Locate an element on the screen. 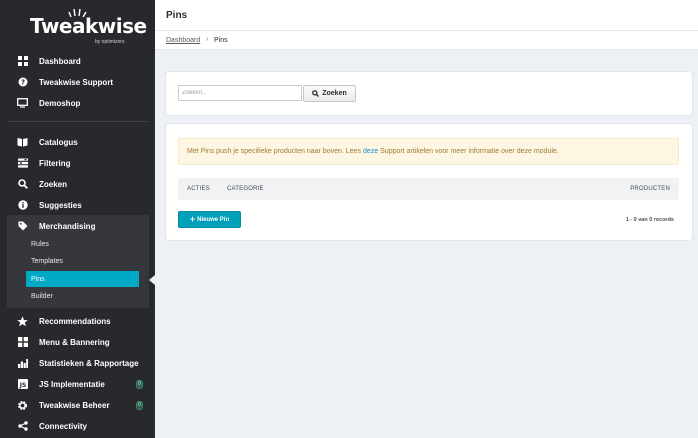  sidebar-item-label: Statistieken & Rapportage is located at coordinates (89, 363).